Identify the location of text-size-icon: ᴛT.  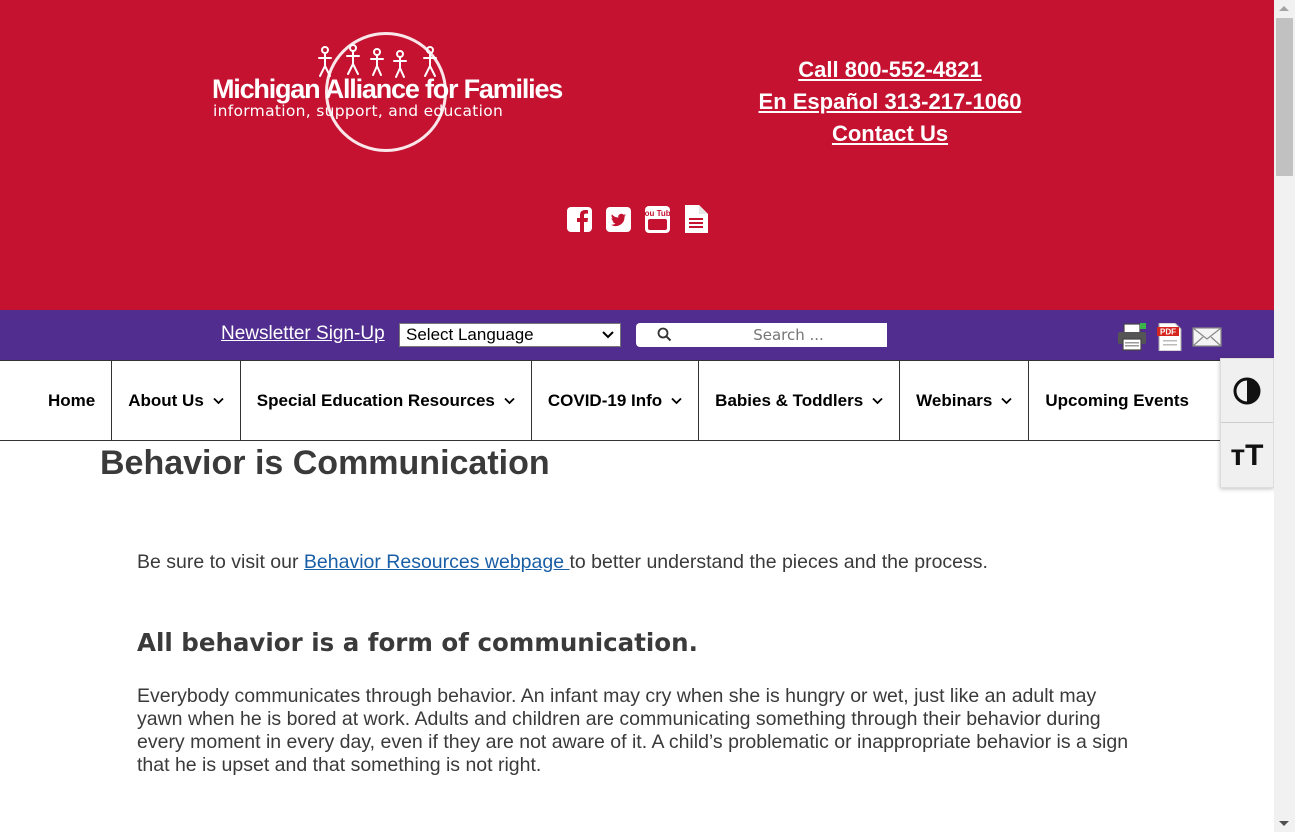
(1247, 455).